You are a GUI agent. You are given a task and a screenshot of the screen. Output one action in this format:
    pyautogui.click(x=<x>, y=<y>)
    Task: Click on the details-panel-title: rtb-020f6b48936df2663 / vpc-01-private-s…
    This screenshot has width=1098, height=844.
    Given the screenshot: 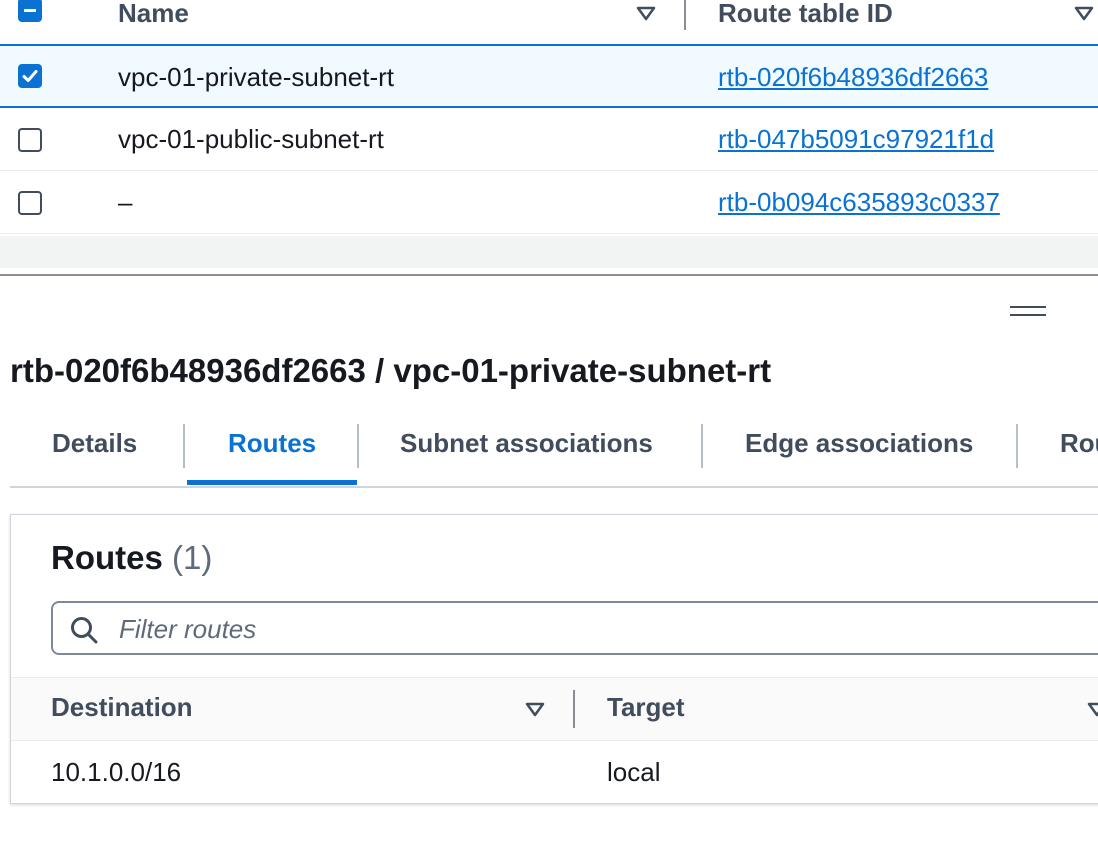 What is the action you would take?
    pyautogui.click(x=391, y=370)
    